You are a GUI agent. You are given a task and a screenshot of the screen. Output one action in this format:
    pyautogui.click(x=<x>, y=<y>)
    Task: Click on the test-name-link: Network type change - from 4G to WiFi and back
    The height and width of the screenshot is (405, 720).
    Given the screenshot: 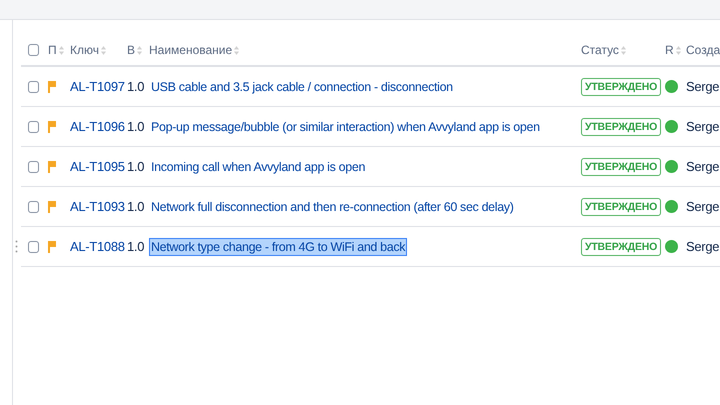 What is the action you would take?
    pyautogui.click(x=278, y=247)
    